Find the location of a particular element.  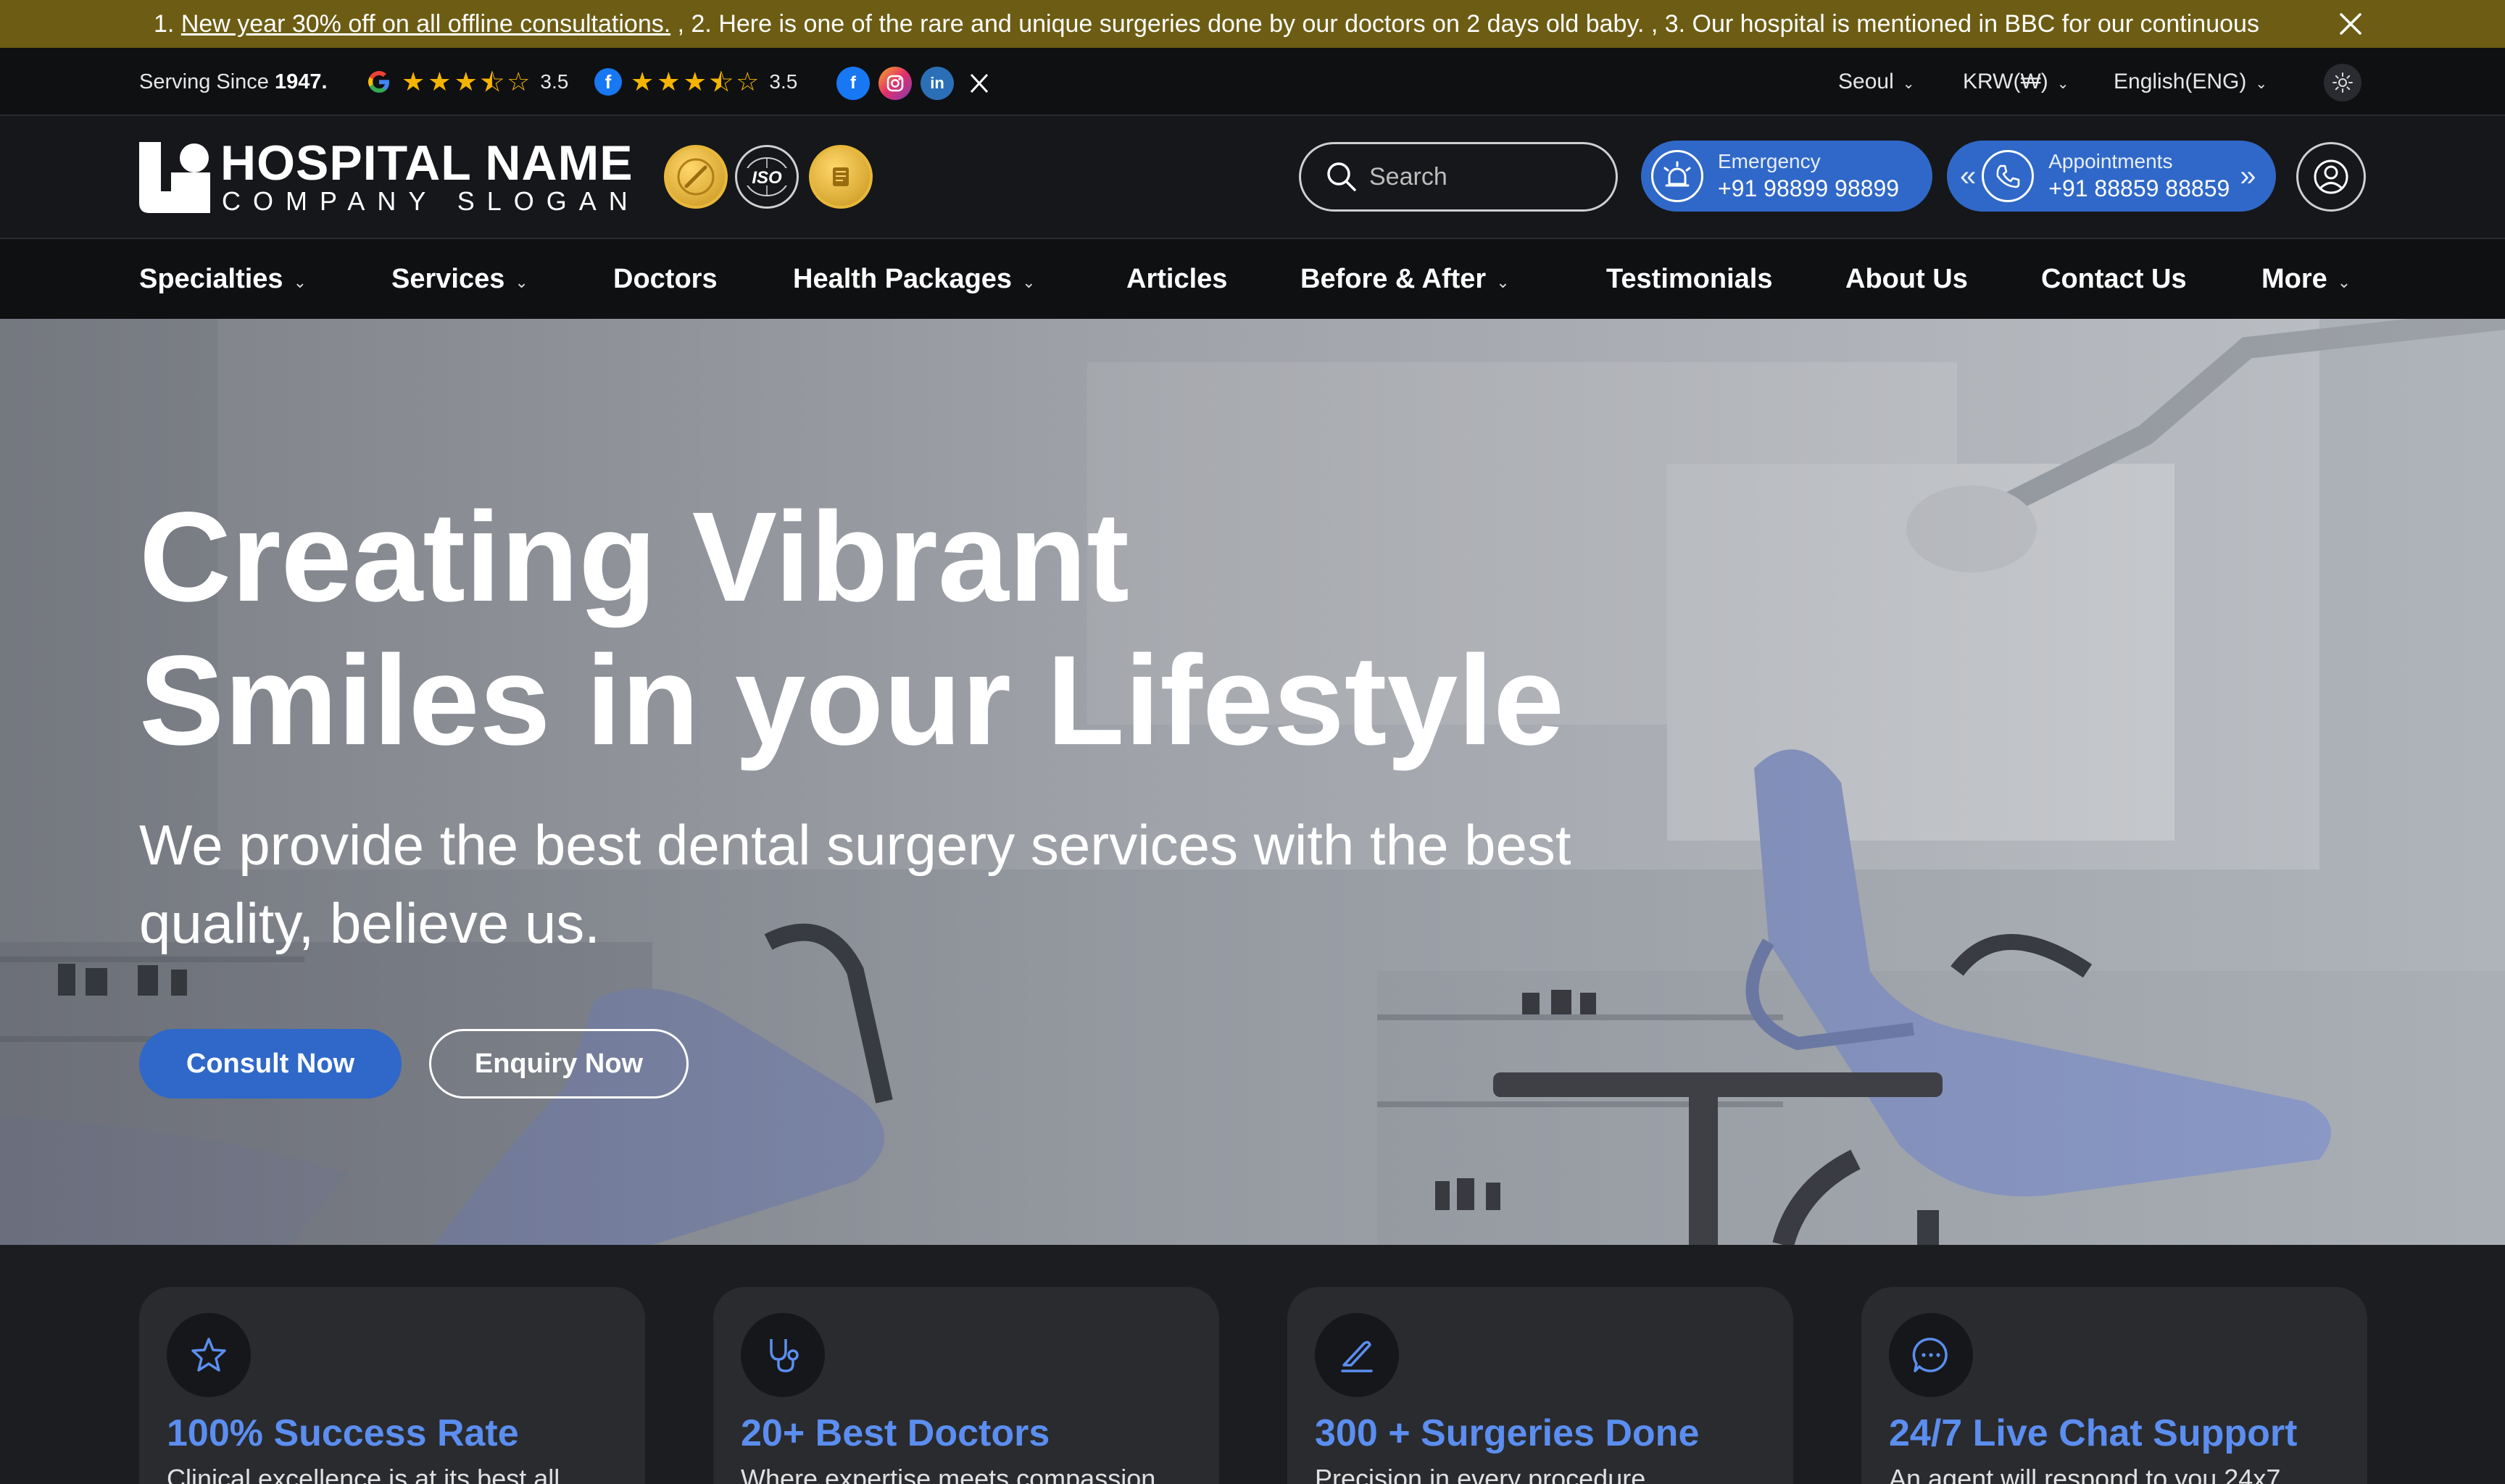

hero-title-line-2: Smiles in your Lifestyle is located at coordinates (851, 701).